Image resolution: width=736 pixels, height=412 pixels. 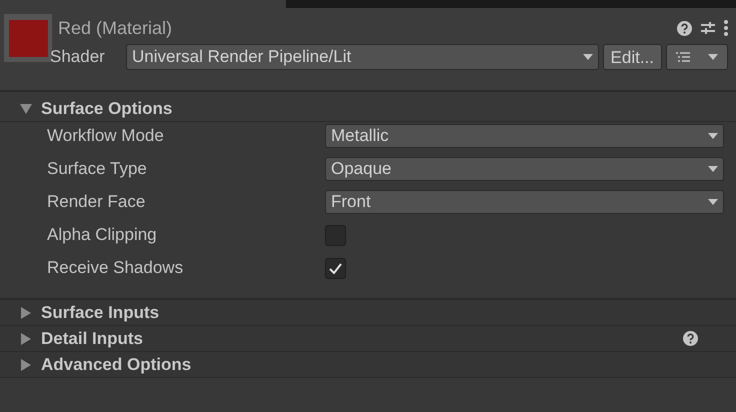 What do you see at coordinates (115, 268) in the screenshot?
I see `property-label: Receive Shadows` at bounding box center [115, 268].